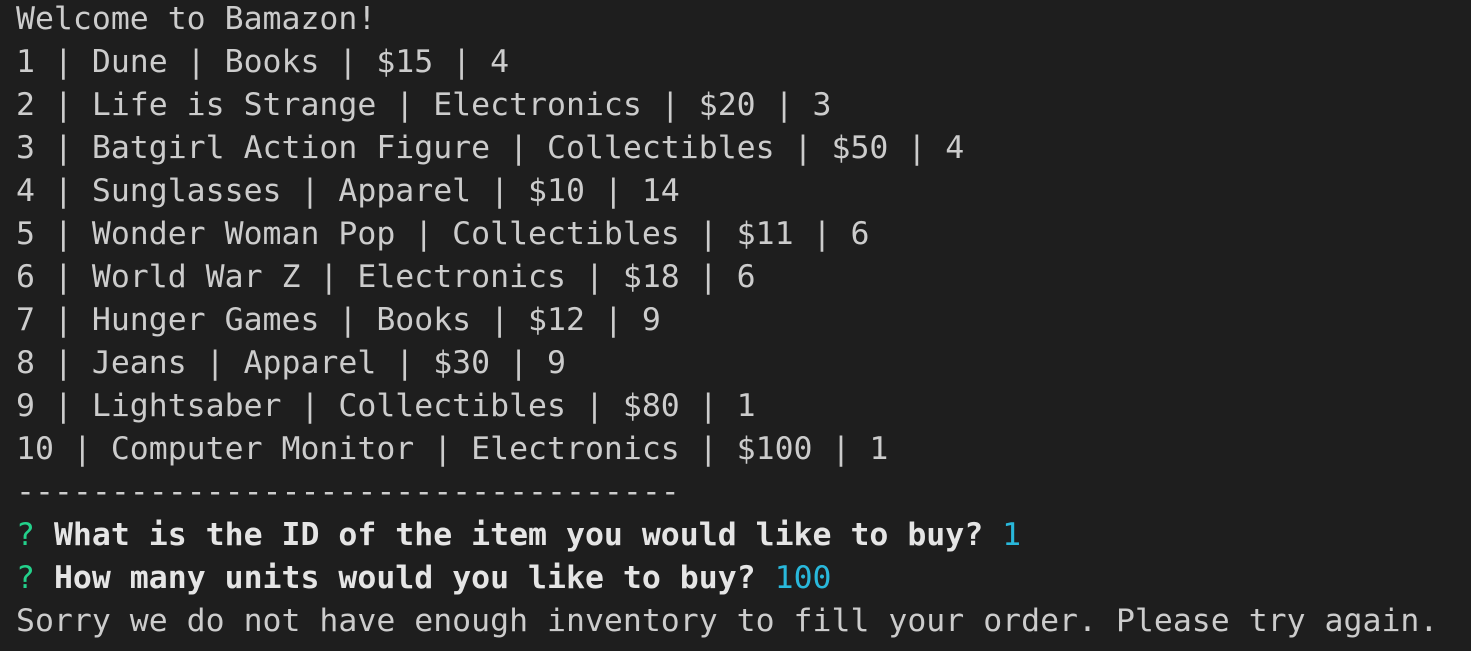 This screenshot has width=1471, height=651. What do you see at coordinates (803, 578) in the screenshot?
I see `prompt-answer: 100` at bounding box center [803, 578].